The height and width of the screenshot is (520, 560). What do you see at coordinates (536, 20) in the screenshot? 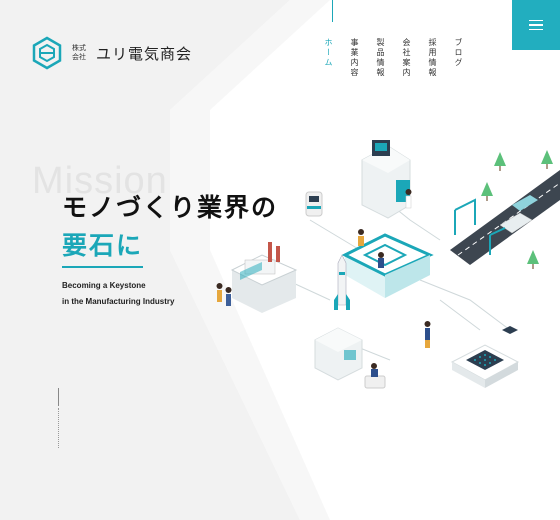
I see `hamburger-icon` at bounding box center [536, 20].